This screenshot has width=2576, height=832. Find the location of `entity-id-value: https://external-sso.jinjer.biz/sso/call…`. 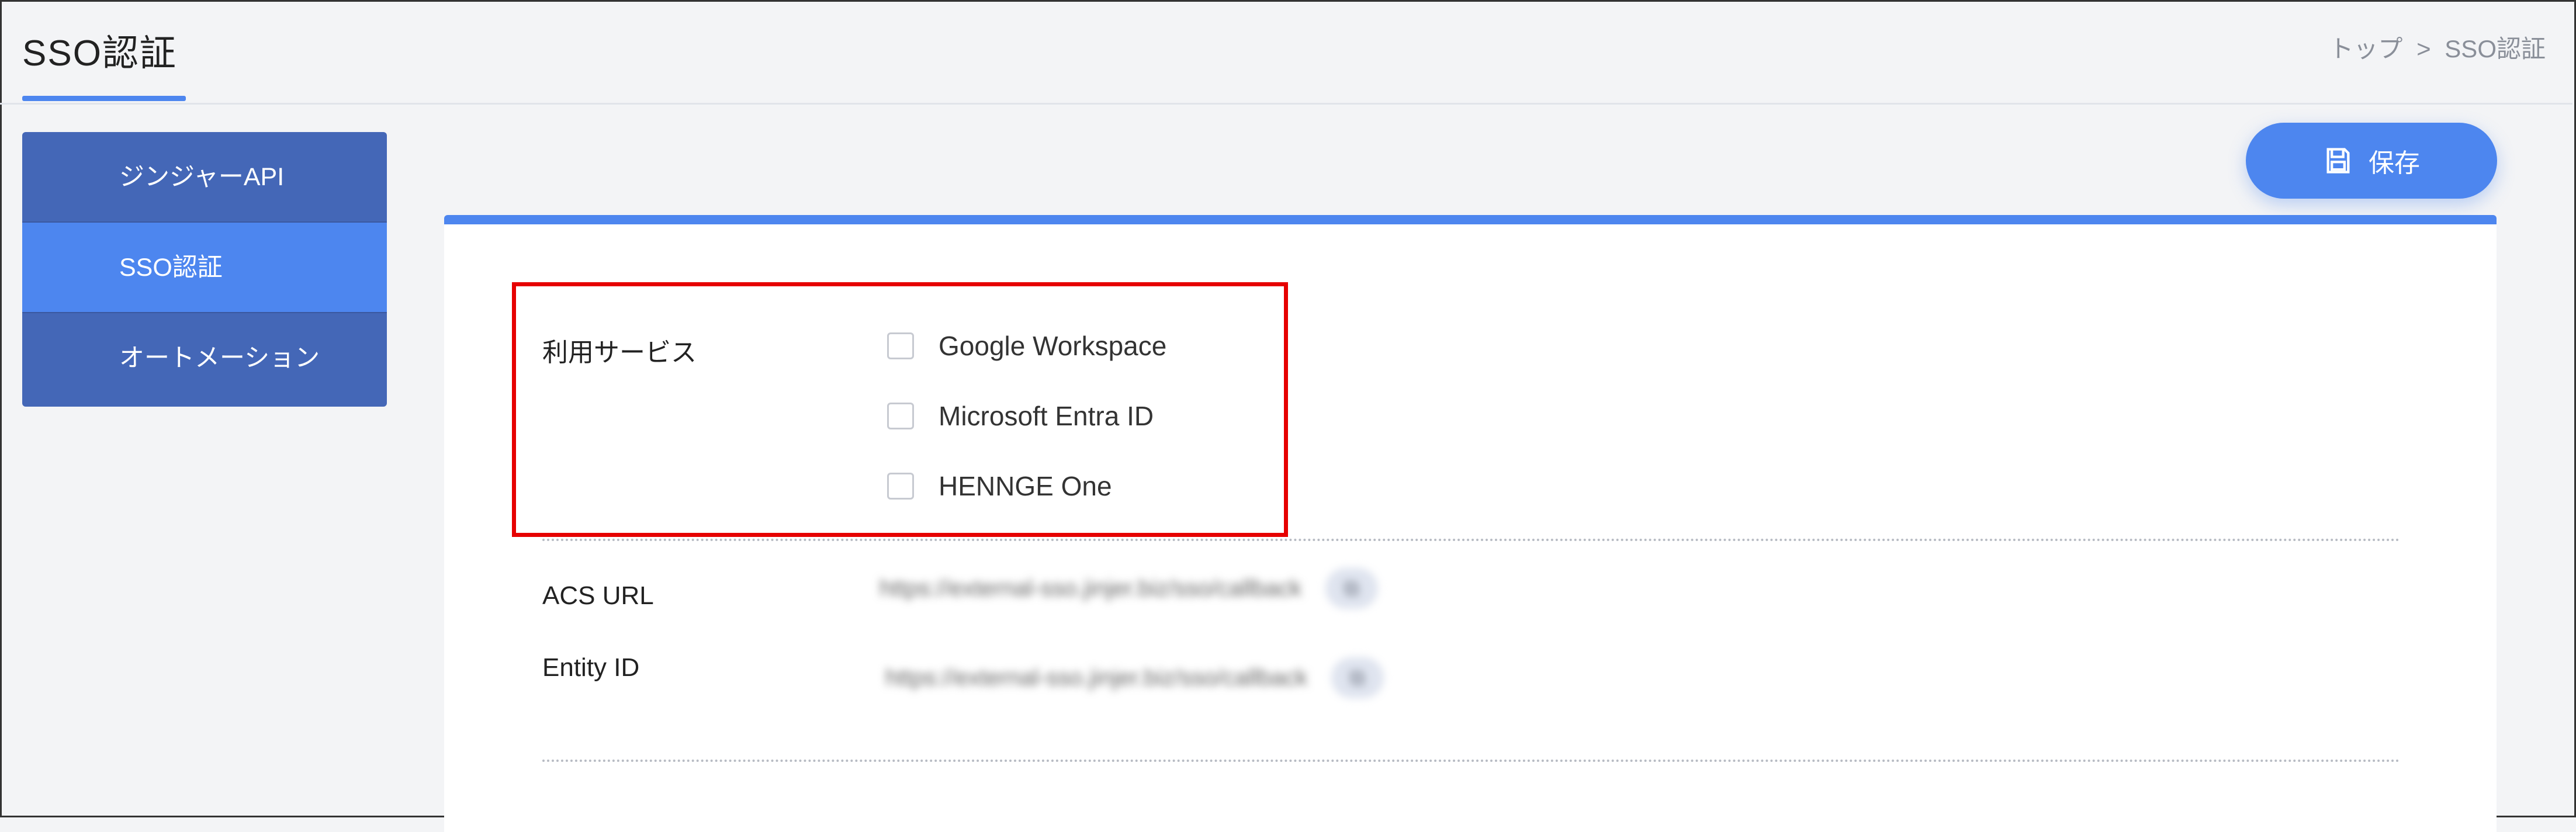

entity-id-value: https://external-sso.jinjer.biz/sso/call… is located at coordinates (1134, 677).